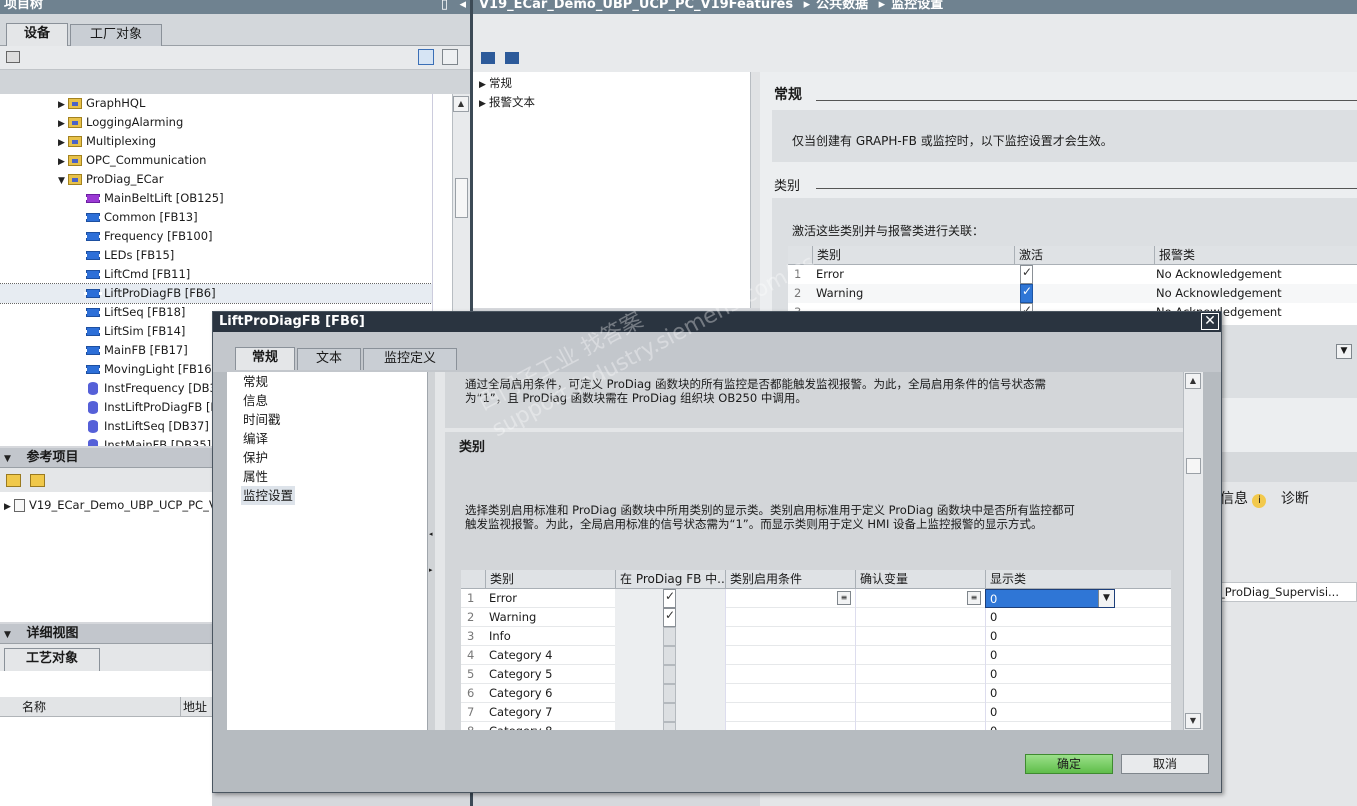  What do you see at coordinates (1344, 351) in the screenshot?
I see `dropdown-icon: ▼` at bounding box center [1344, 351].